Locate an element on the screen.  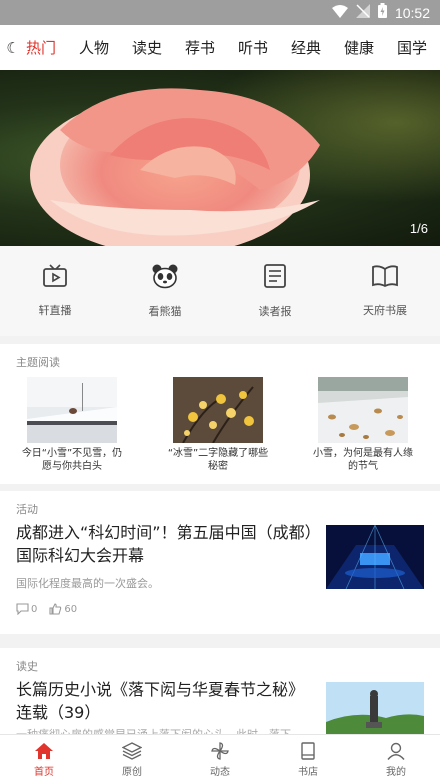
quick-link-book-fair: 天府书展 is located at coordinates (385, 291).